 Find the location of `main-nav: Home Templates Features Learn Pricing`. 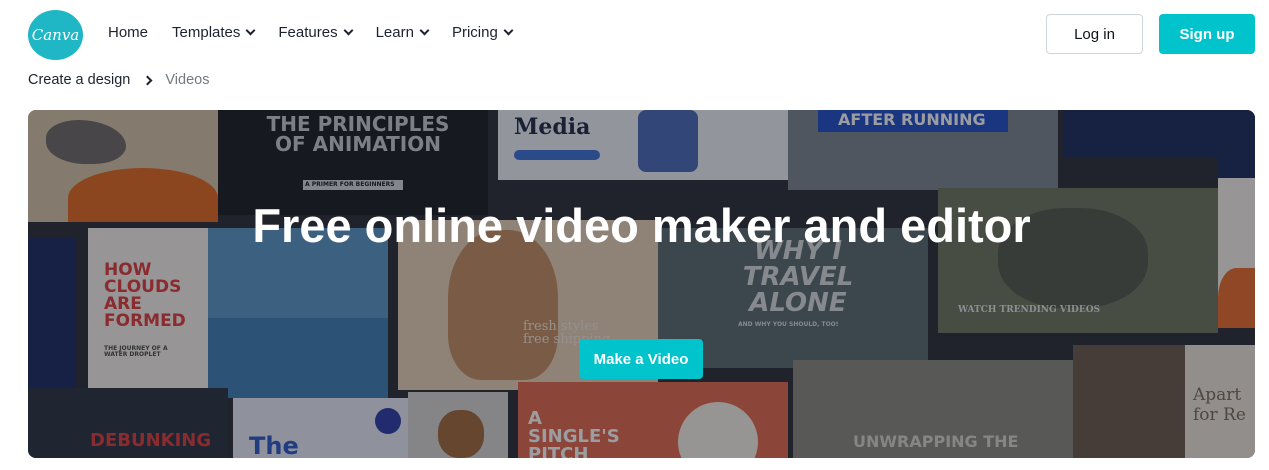

main-nav: Home Templates Features Learn Pricing is located at coordinates (311, 32).